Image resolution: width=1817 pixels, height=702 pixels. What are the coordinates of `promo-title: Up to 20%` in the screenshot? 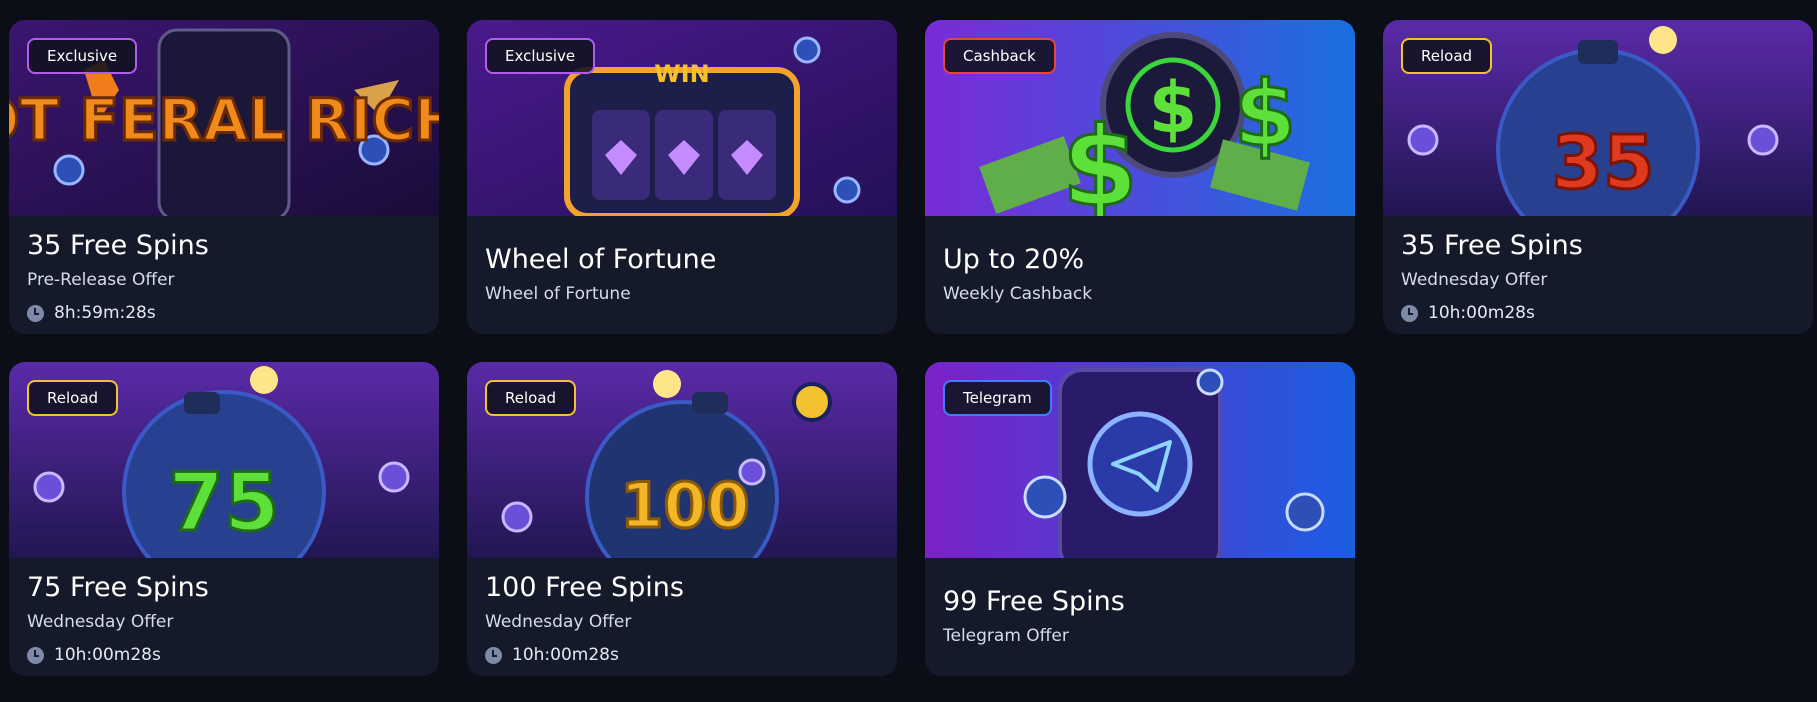 It's located at (1014, 259).